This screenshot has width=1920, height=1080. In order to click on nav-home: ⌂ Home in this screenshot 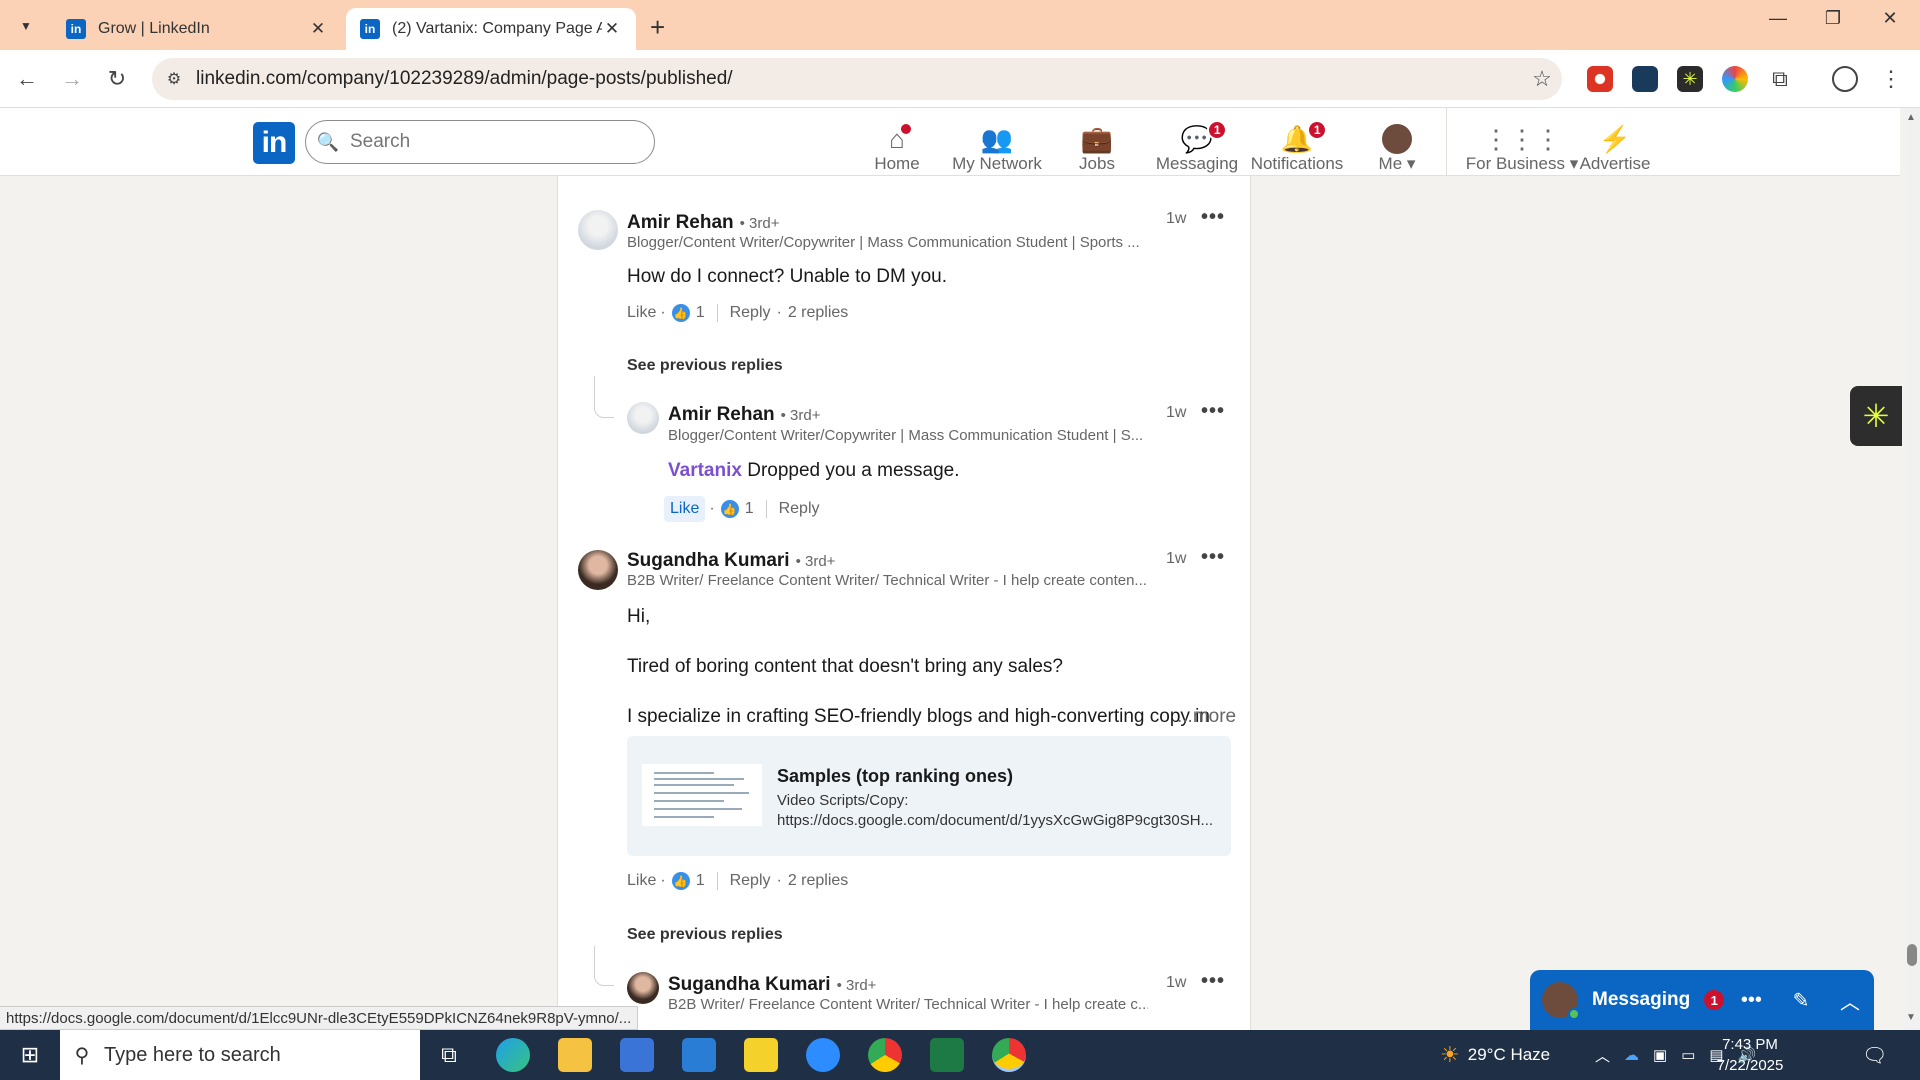, I will do `click(897, 144)`.